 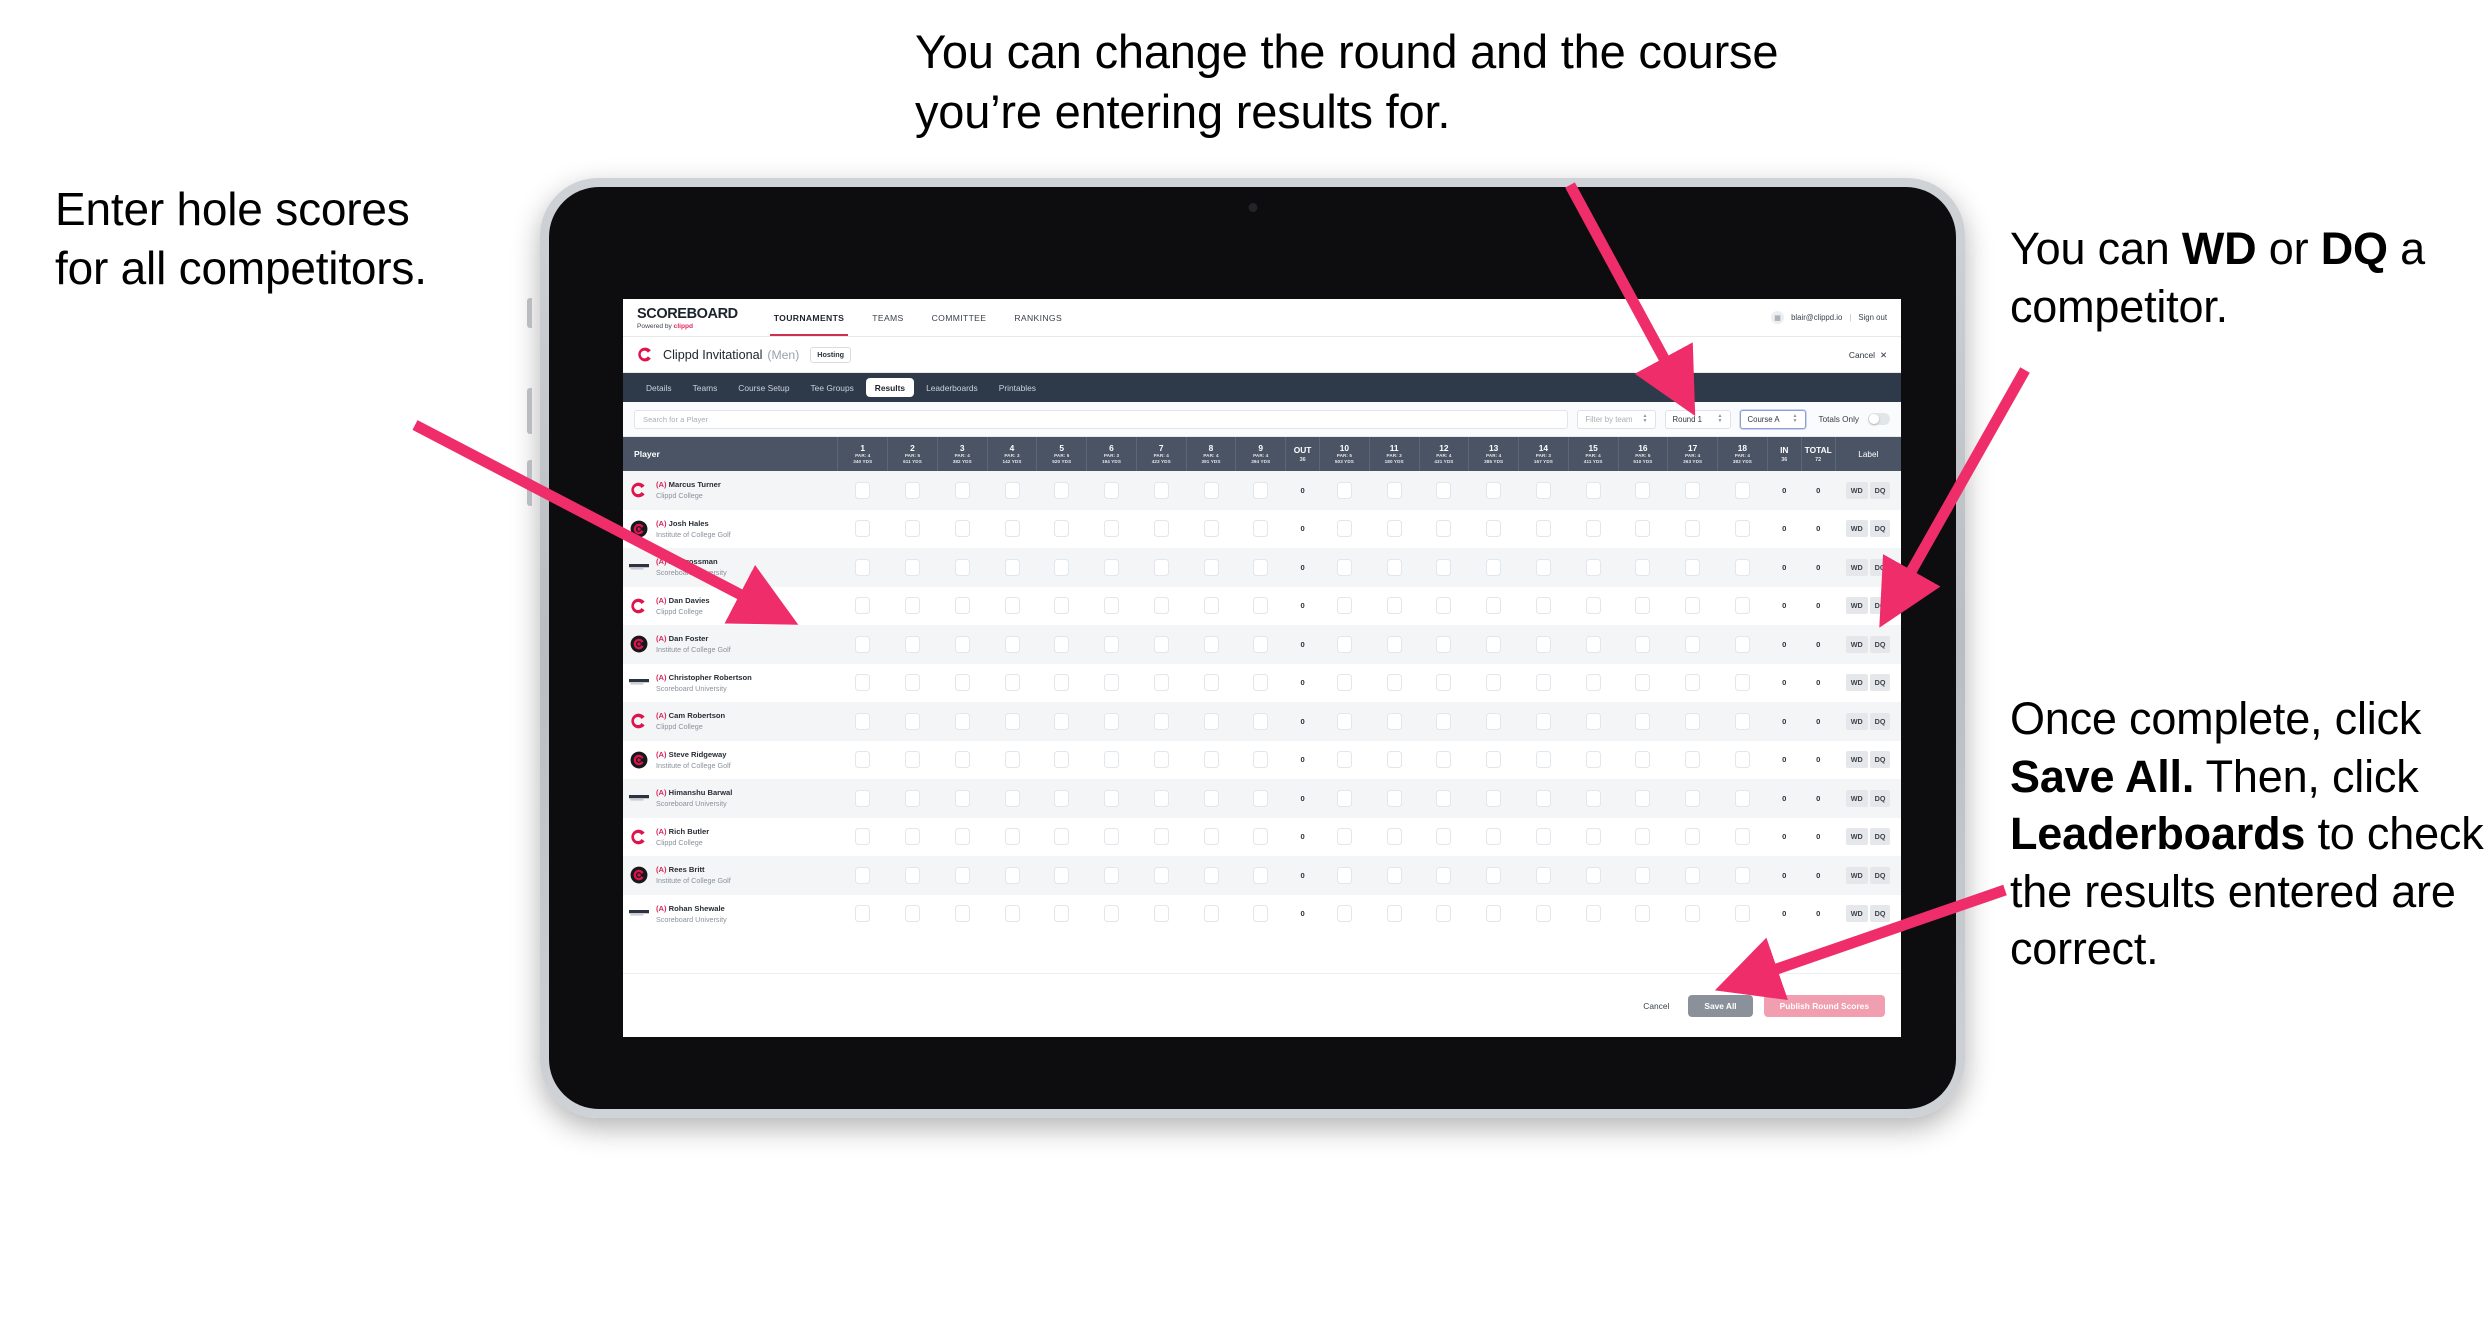 What do you see at coordinates (890, 387) in the screenshot?
I see `tab-results: Results` at bounding box center [890, 387].